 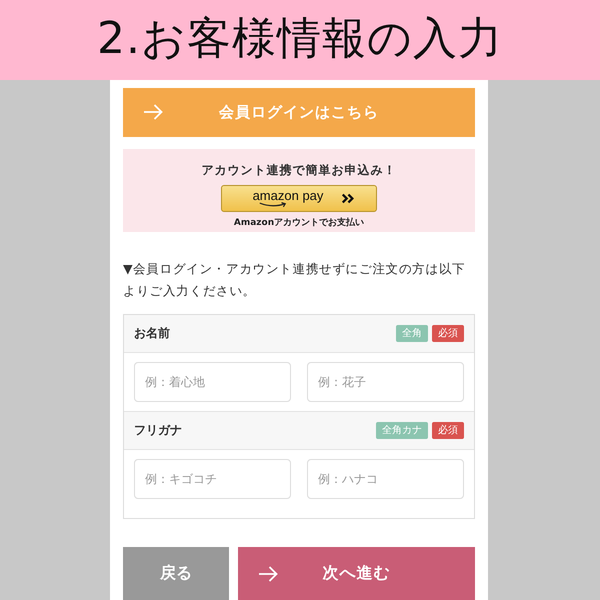 I want to click on next-button: 次へ進む, so click(x=356, y=573).